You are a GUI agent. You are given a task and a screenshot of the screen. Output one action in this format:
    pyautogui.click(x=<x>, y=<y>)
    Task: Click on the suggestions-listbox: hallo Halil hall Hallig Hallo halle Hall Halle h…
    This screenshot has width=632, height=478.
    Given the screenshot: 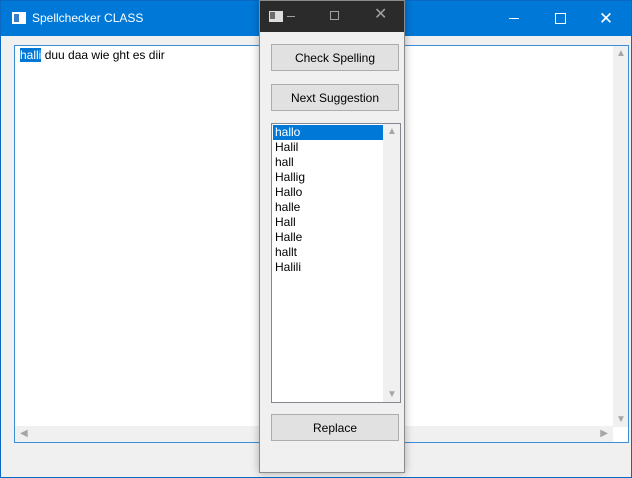 What is the action you would take?
    pyautogui.click(x=336, y=263)
    